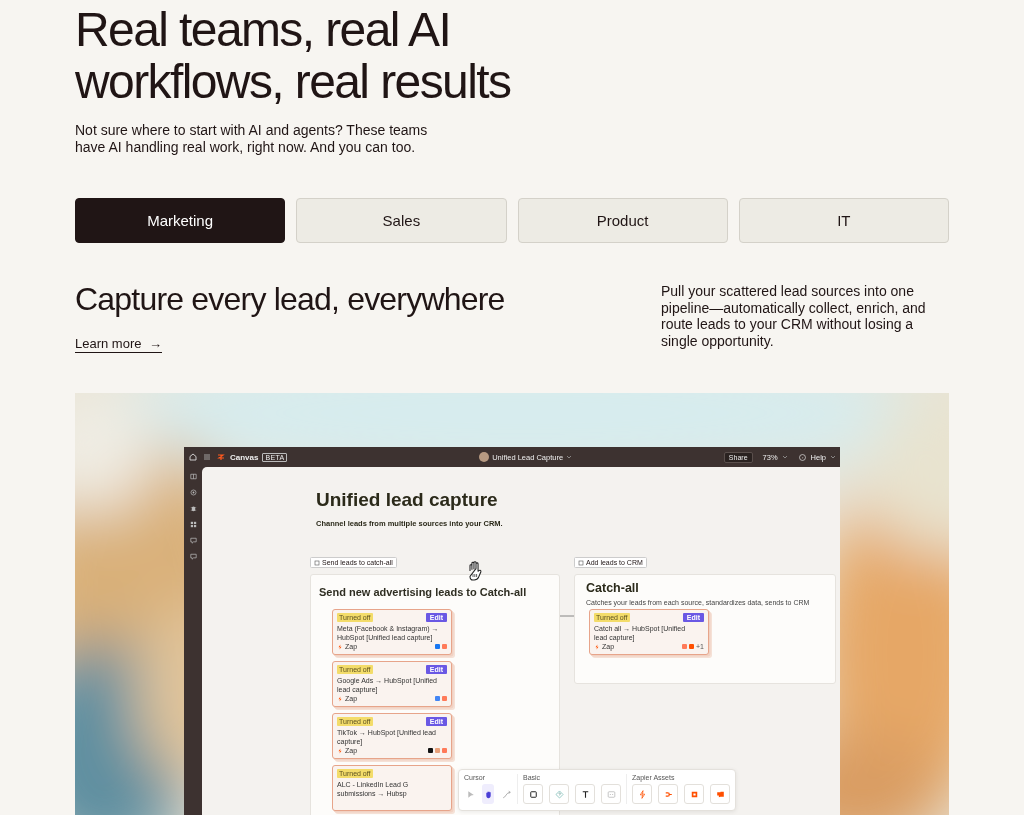 This screenshot has height=815, width=1024. I want to click on logo-icon, so click(221, 457).